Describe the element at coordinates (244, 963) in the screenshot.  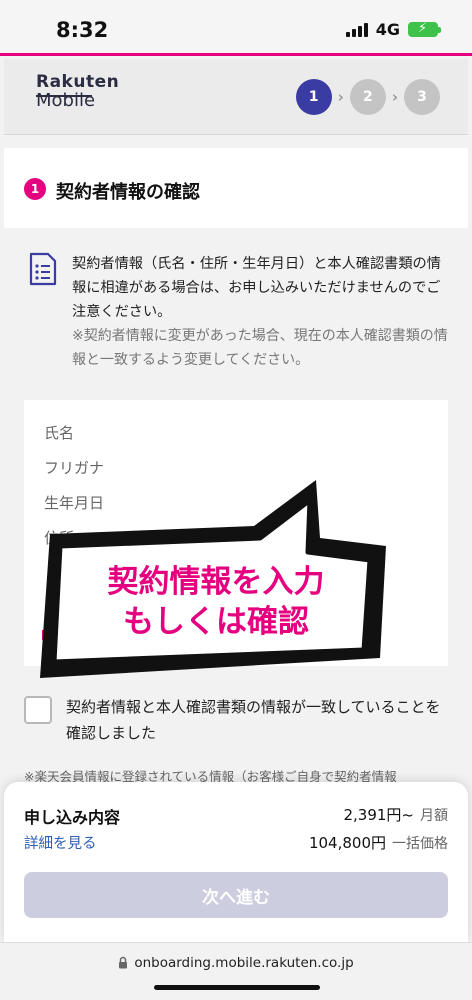
I see `url-text: onboarding.mobile.rakuten.co.jp` at that location.